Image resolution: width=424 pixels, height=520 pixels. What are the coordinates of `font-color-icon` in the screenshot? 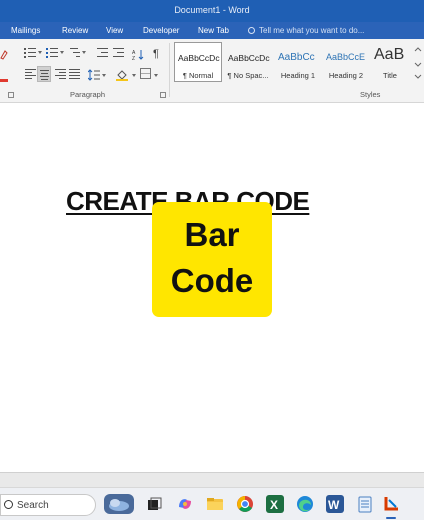 It's located at (4, 75).